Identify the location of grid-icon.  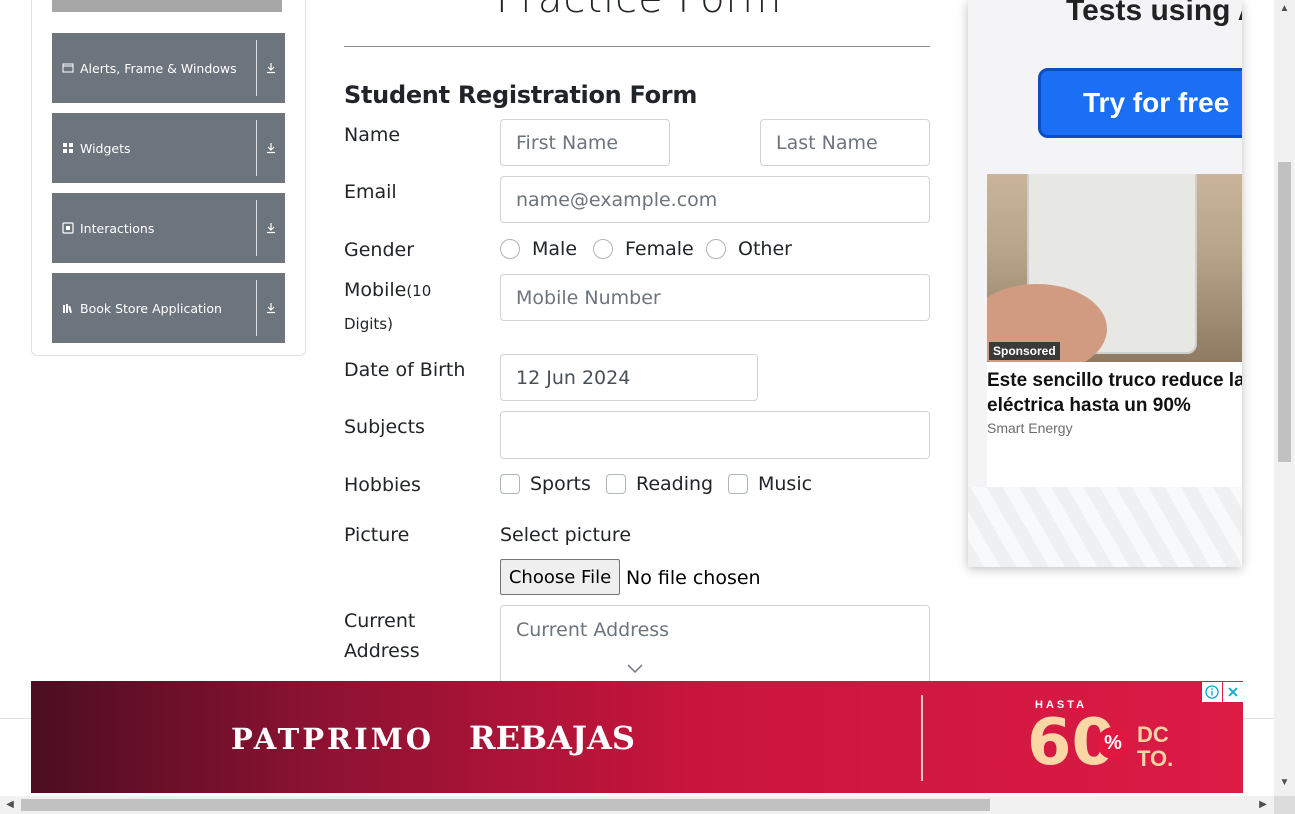
(68, 148).